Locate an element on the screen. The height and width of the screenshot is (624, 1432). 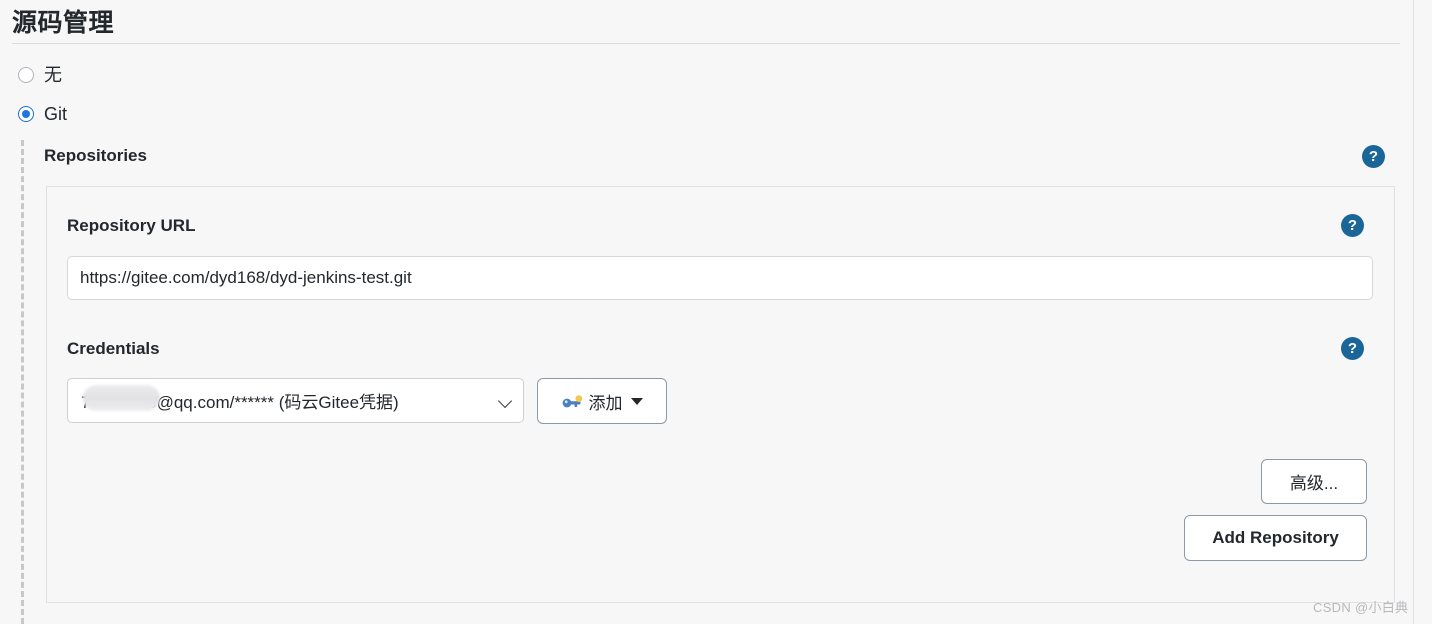
scm-option-git: Git is located at coordinates (42, 114).